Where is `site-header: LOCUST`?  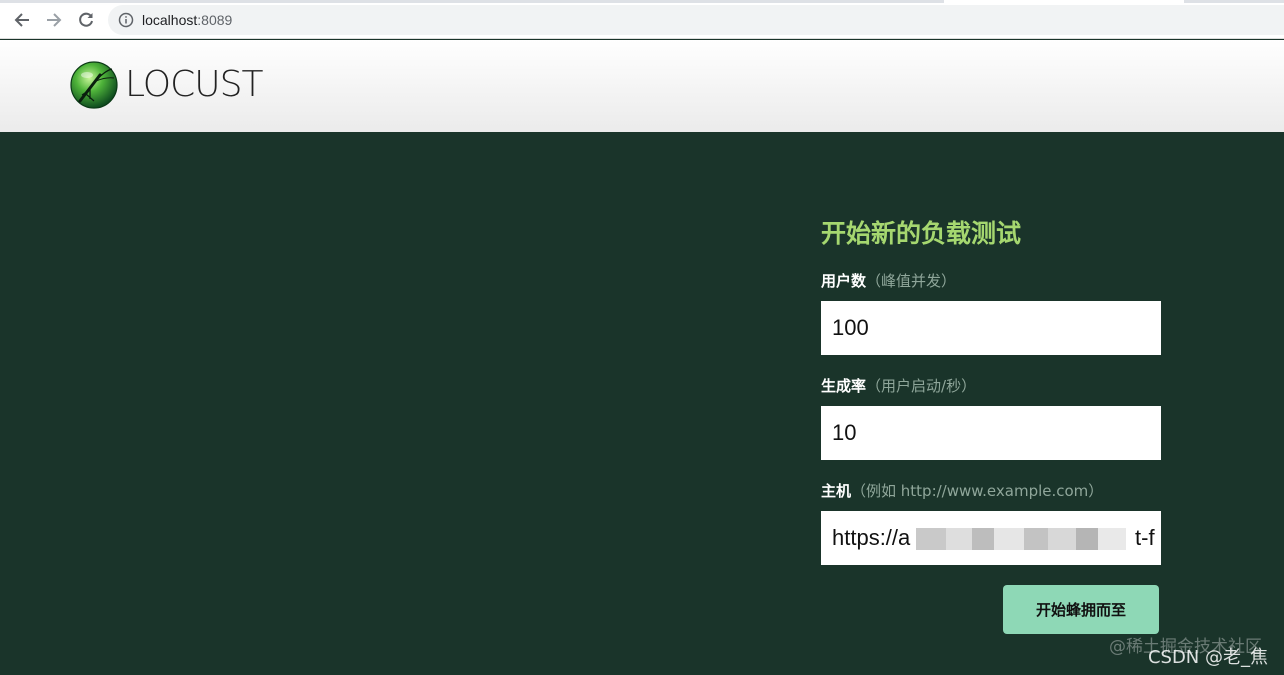 site-header: LOCUST is located at coordinates (642, 86).